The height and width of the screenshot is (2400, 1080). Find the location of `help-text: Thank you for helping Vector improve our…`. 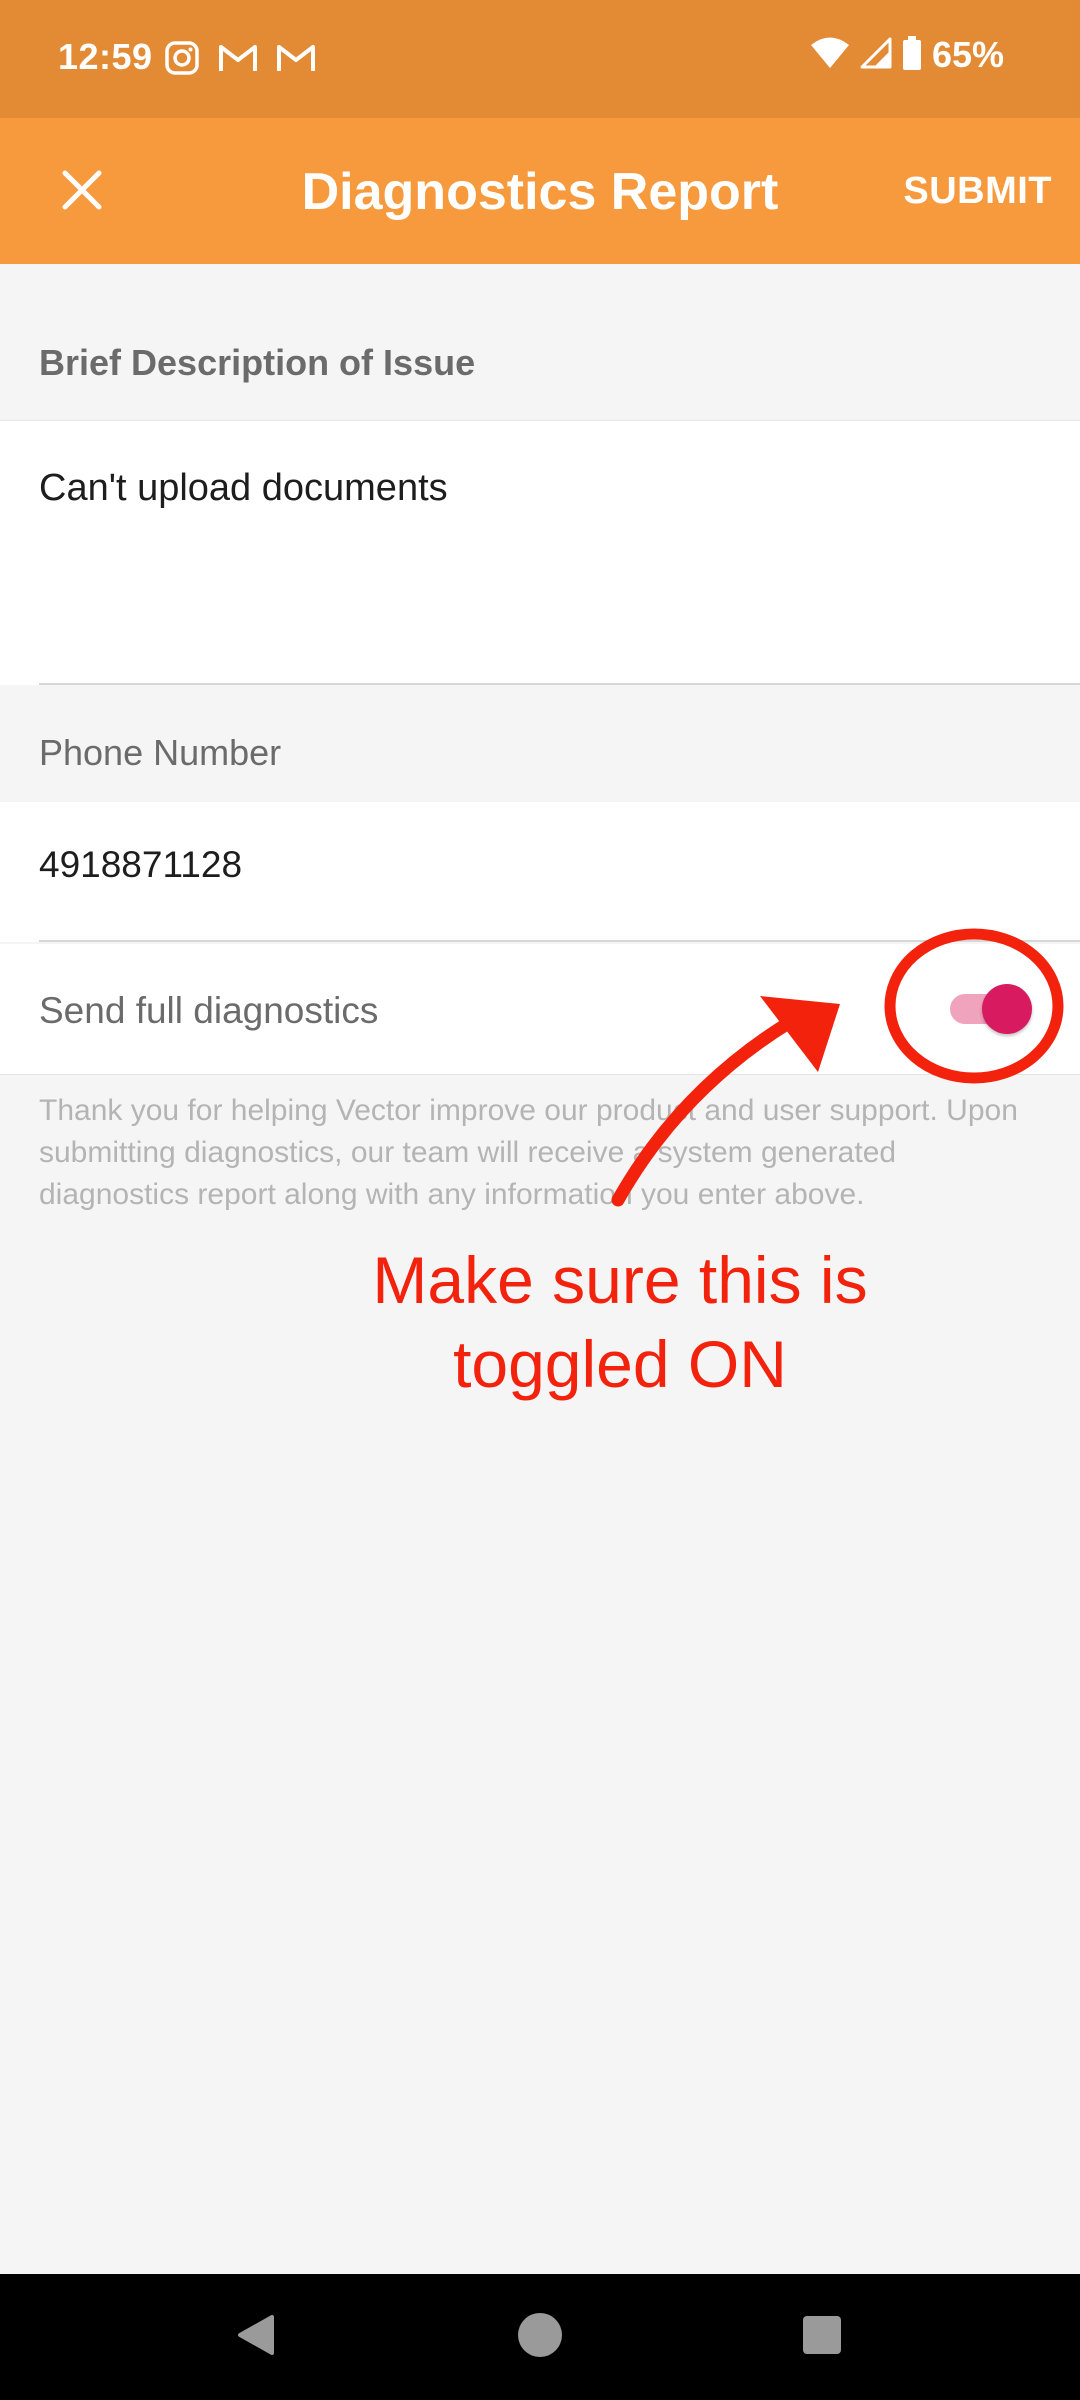

help-text: Thank you for helping Vector improve our… is located at coordinates (528, 1152).